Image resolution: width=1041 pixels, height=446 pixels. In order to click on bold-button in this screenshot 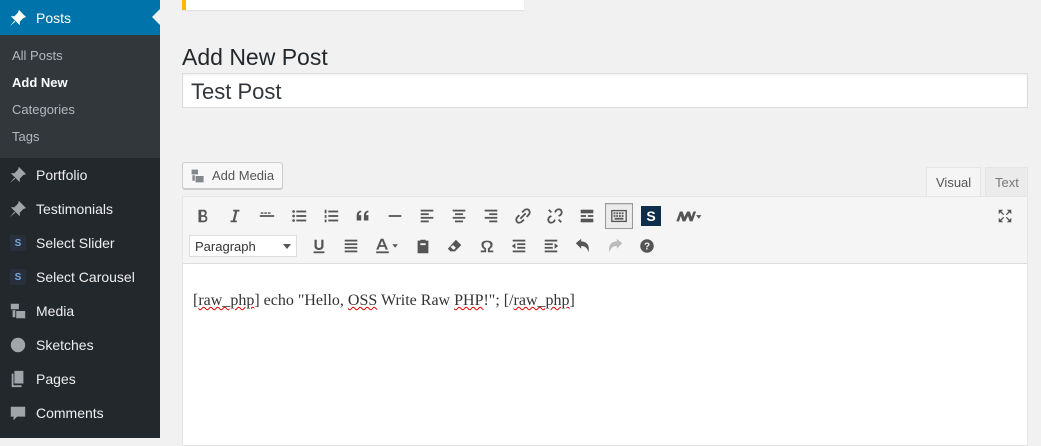, I will do `click(203, 216)`.